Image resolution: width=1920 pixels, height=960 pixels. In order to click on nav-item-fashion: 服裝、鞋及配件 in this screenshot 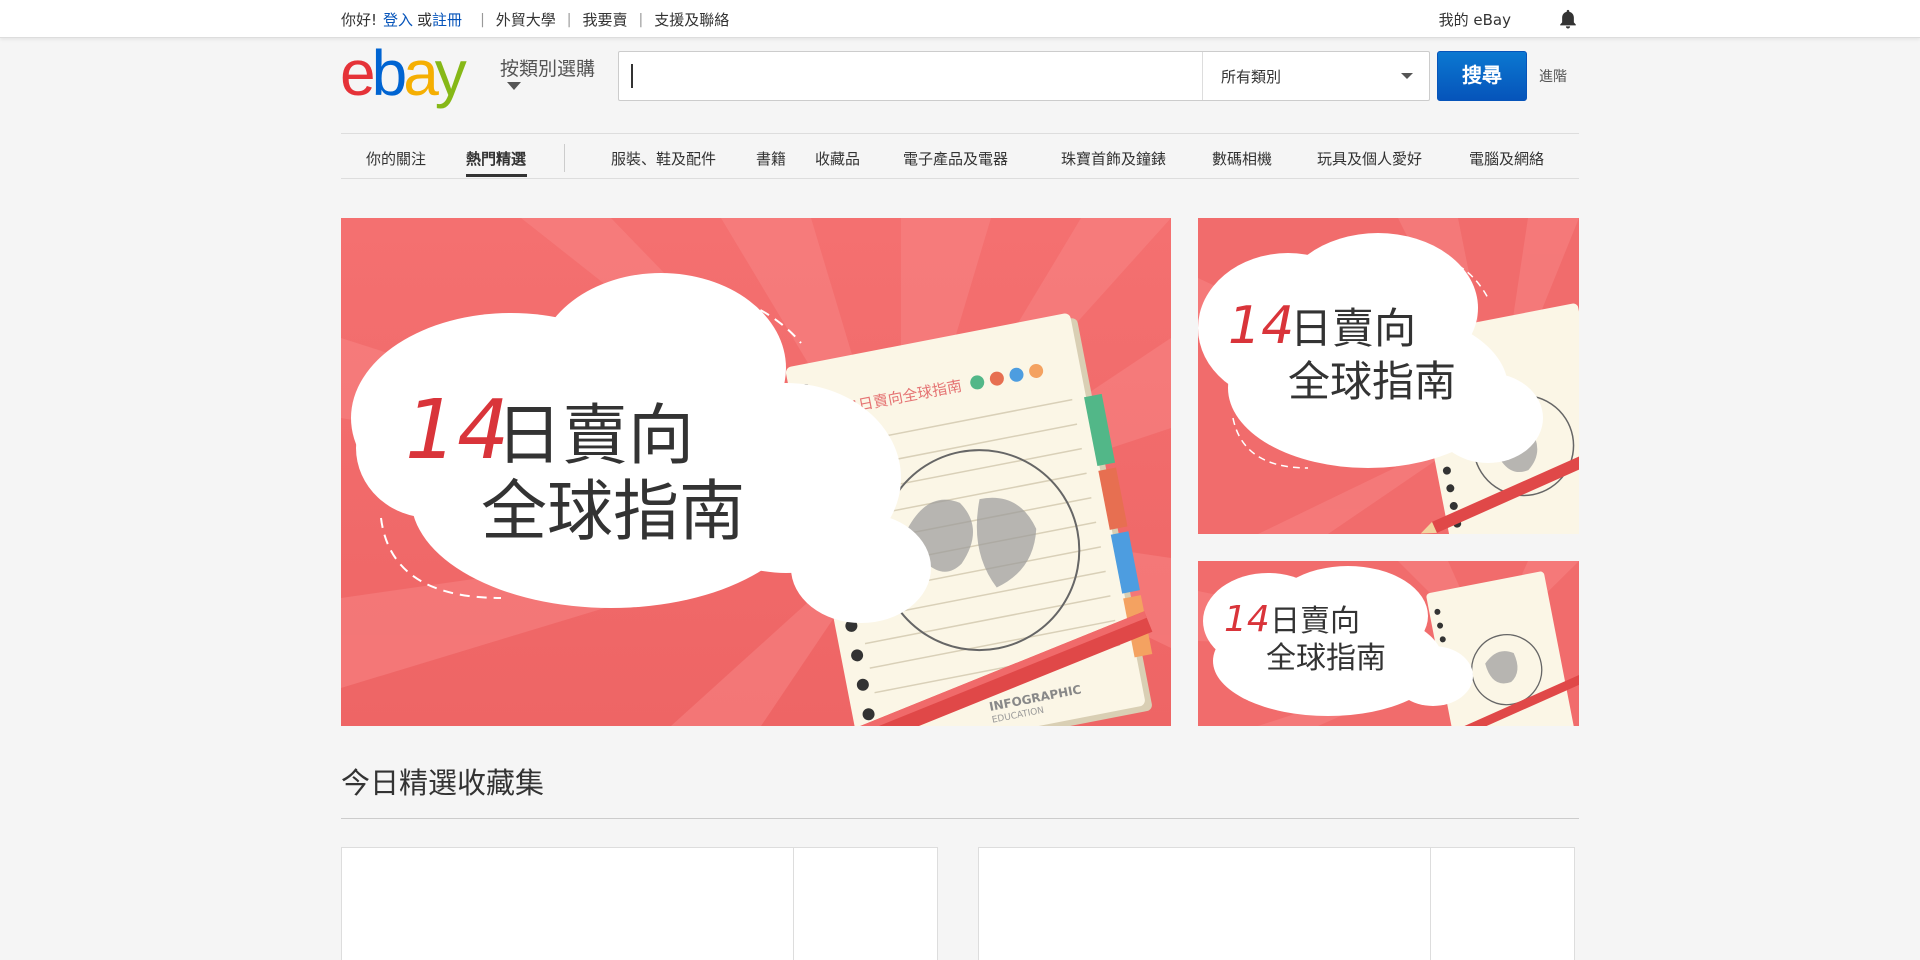, I will do `click(663, 158)`.